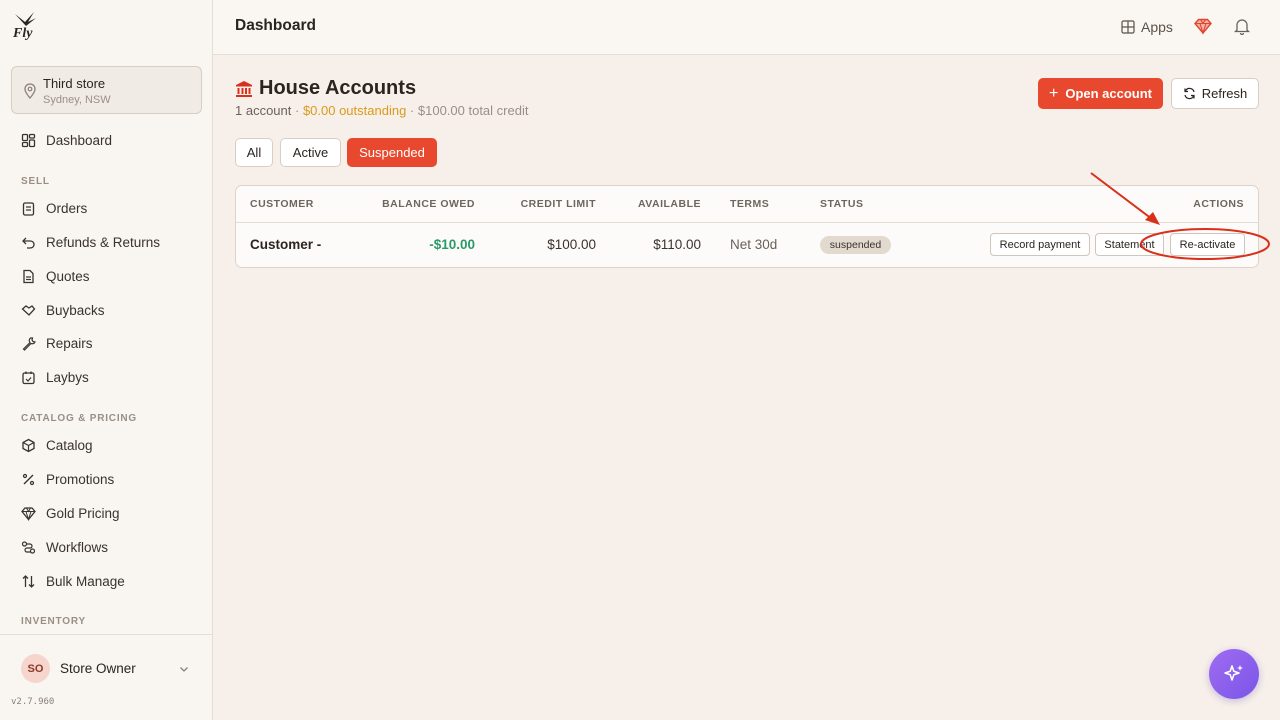 This screenshot has width=1280, height=720. Describe the element at coordinates (254, 152) in the screenshot. I see `filter-all: All` at that location.